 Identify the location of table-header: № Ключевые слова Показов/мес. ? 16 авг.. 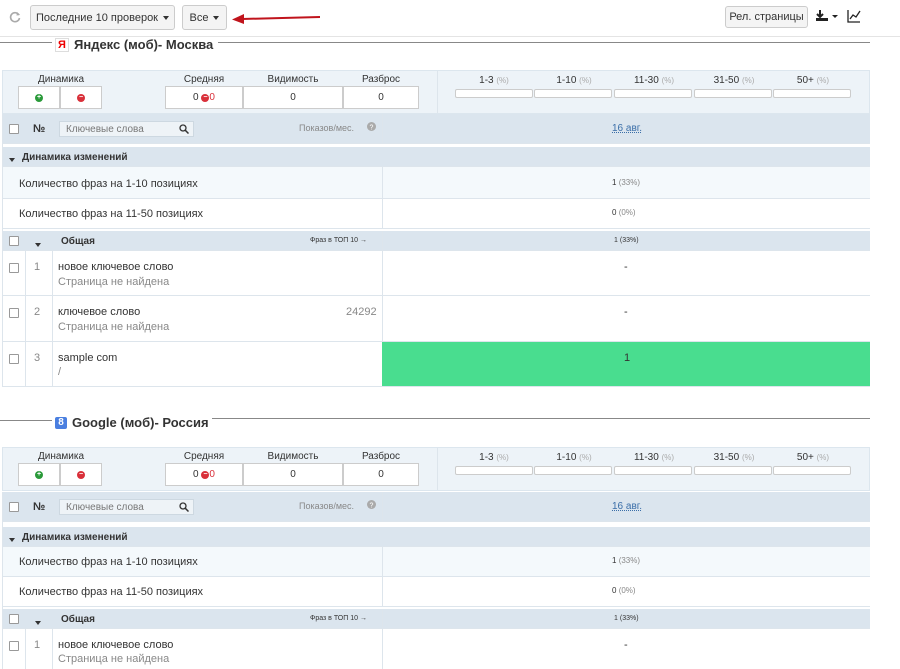
(436, 507).